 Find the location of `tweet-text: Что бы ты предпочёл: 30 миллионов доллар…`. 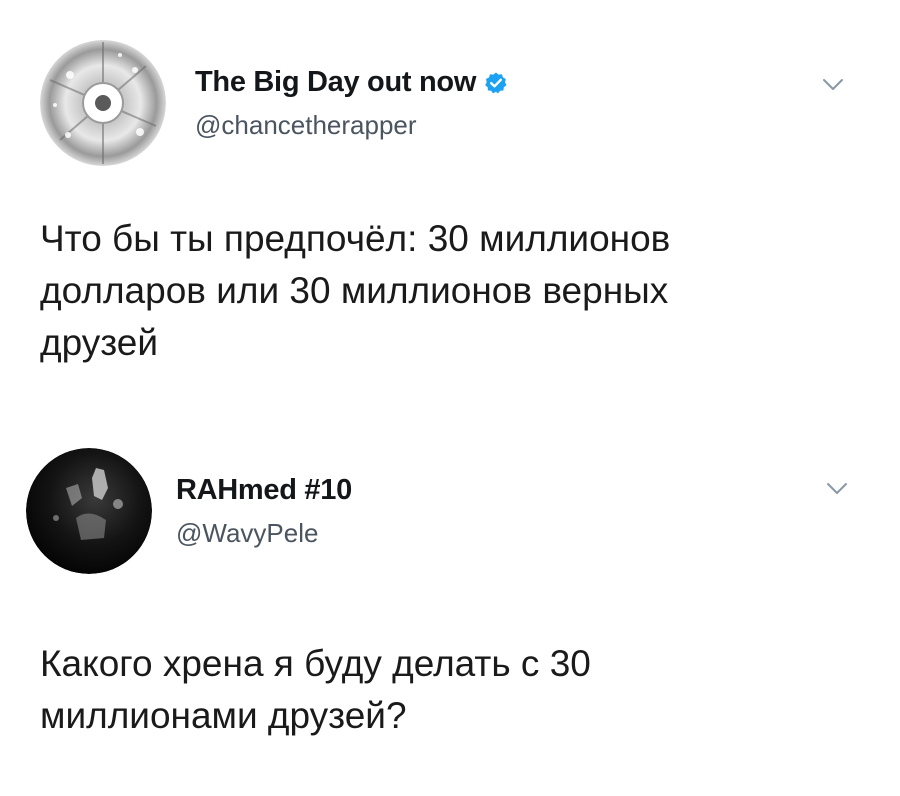

tweet-text: Что бы ты предпочёл: 30 миллионов доллар… is located at coordinates (355, 290).